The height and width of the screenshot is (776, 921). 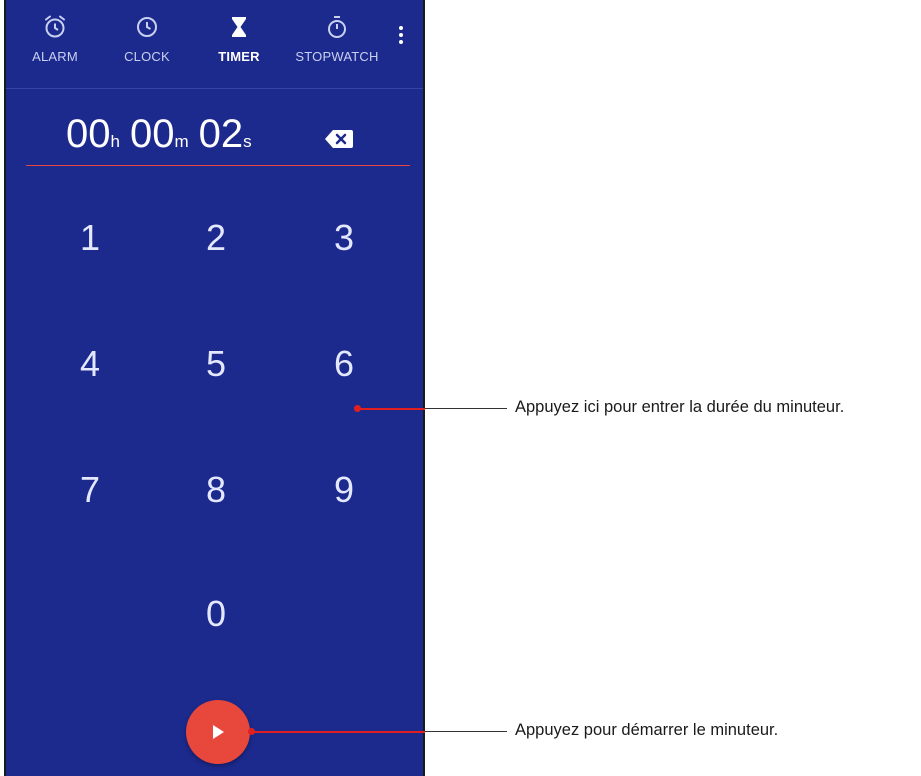 I want to click on tab-alarm: ALARM, so click(x=55, y=39).